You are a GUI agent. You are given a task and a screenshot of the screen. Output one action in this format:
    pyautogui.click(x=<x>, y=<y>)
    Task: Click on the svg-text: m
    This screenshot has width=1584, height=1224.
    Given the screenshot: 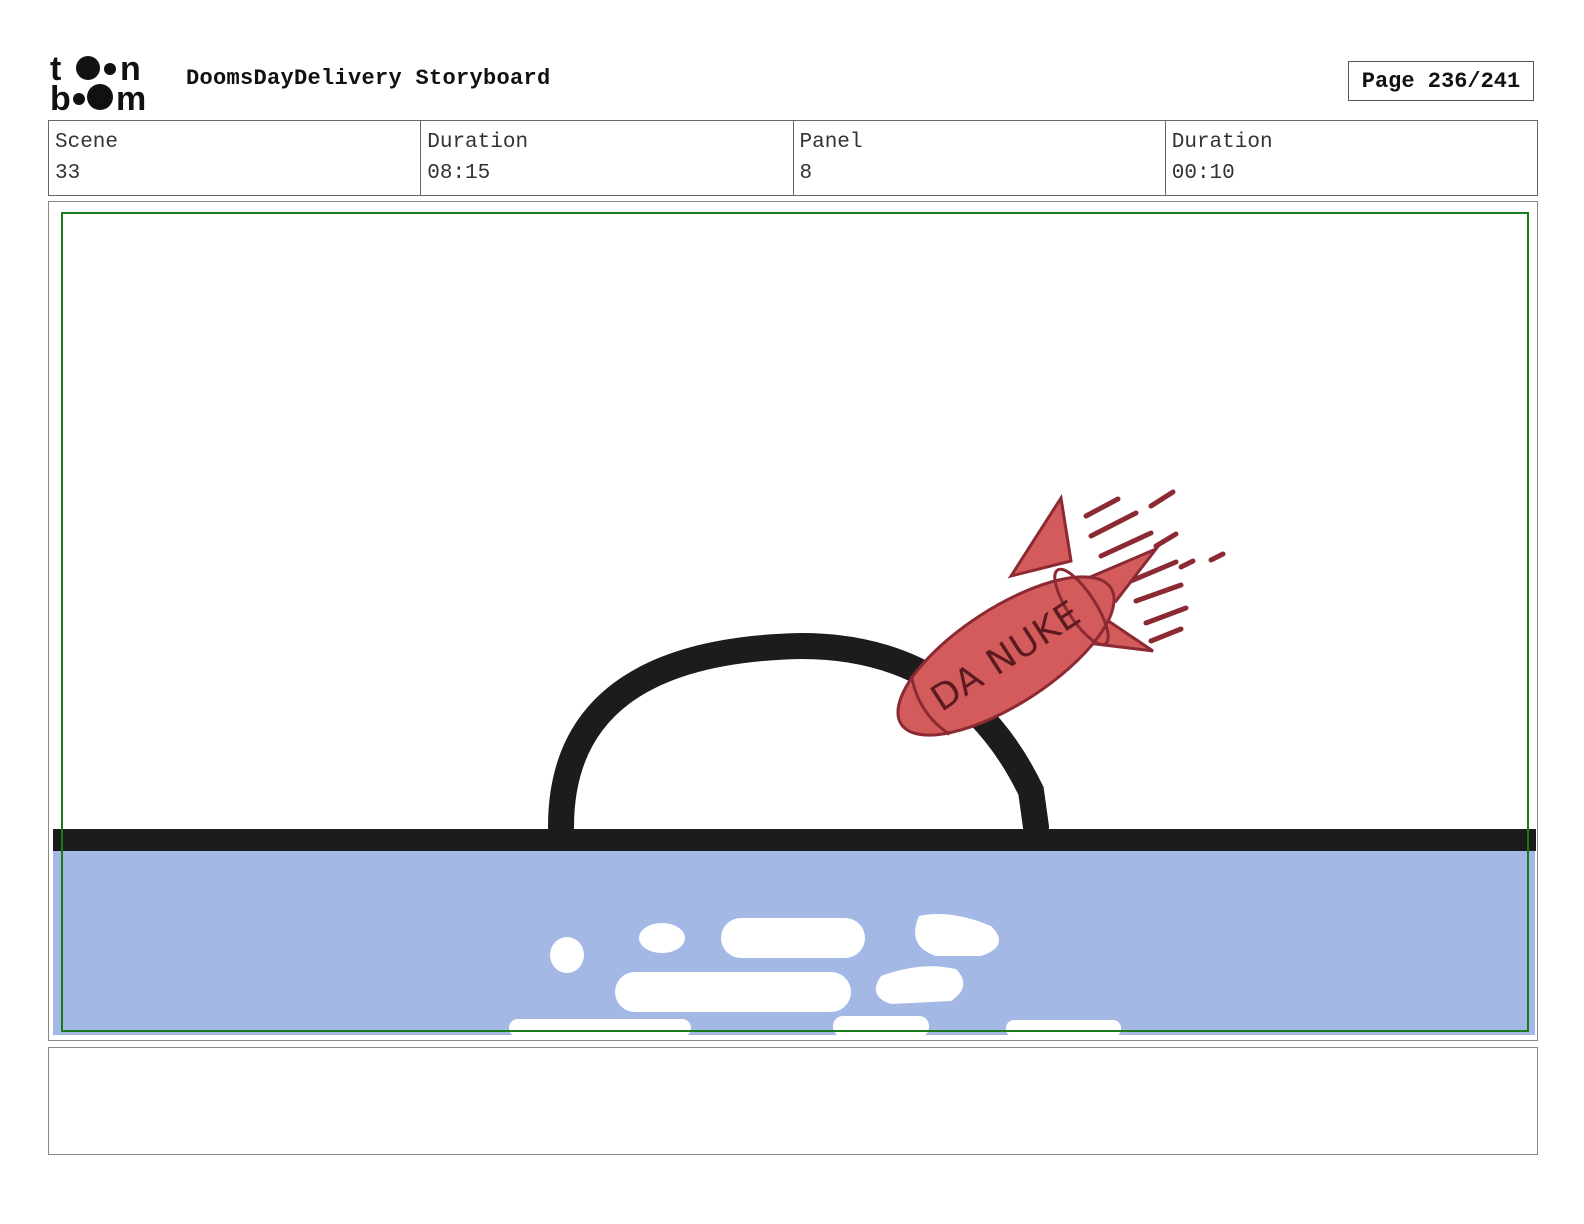 What is the action you would take?
    pyautogui.click(x=131, y=97)
    